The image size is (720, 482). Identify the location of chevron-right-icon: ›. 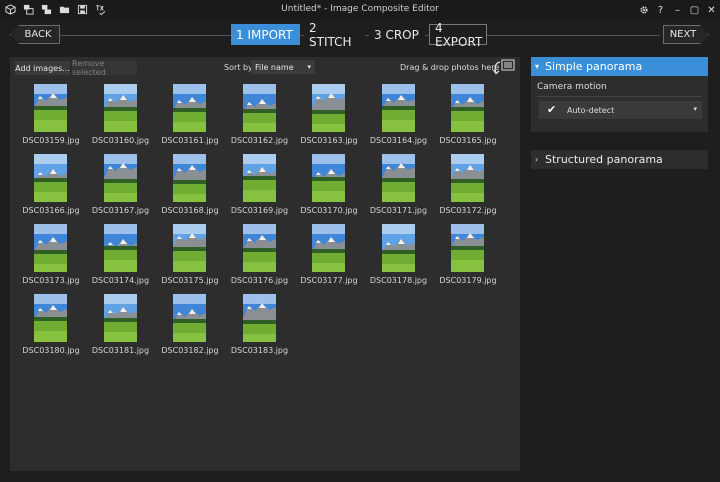
(537, 159).